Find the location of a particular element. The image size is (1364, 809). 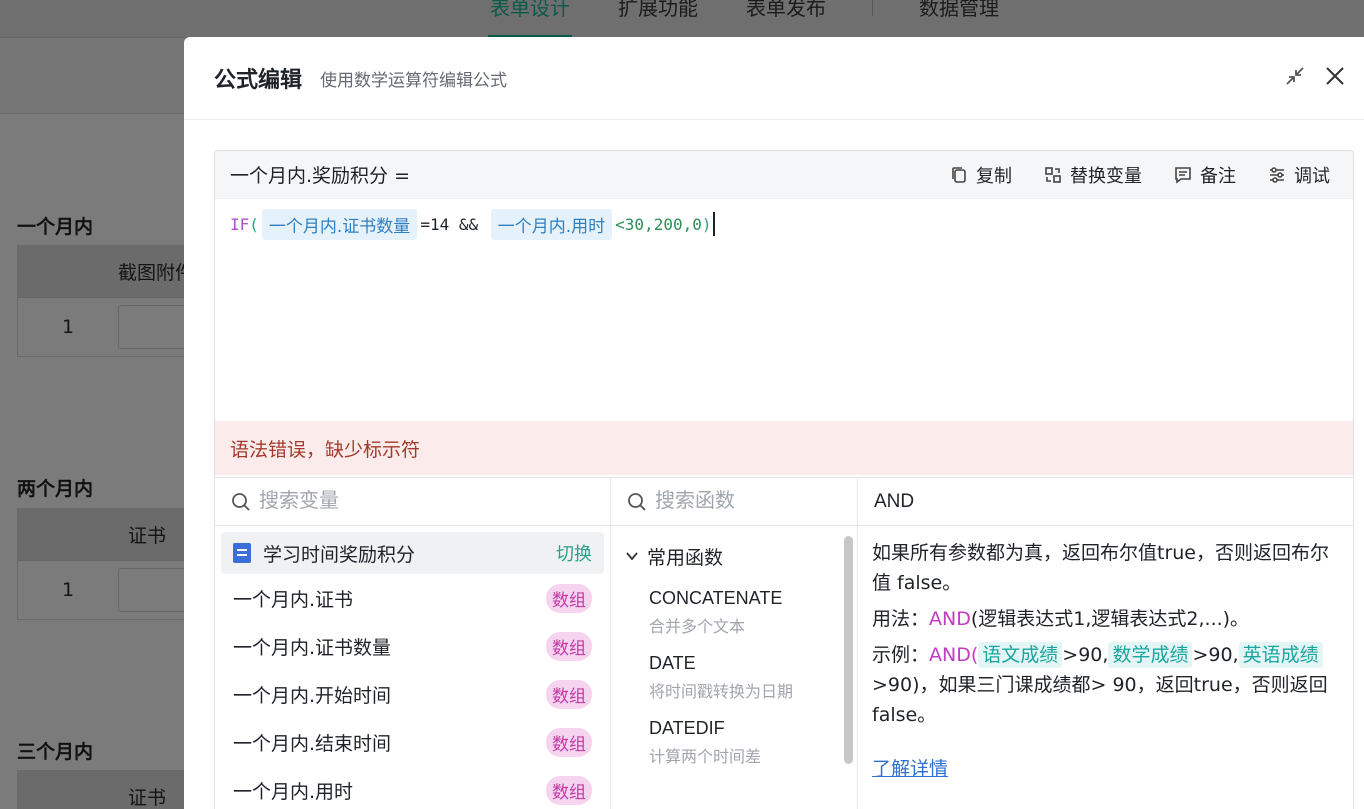

replace-icon is located at coordinates (1053, 174).